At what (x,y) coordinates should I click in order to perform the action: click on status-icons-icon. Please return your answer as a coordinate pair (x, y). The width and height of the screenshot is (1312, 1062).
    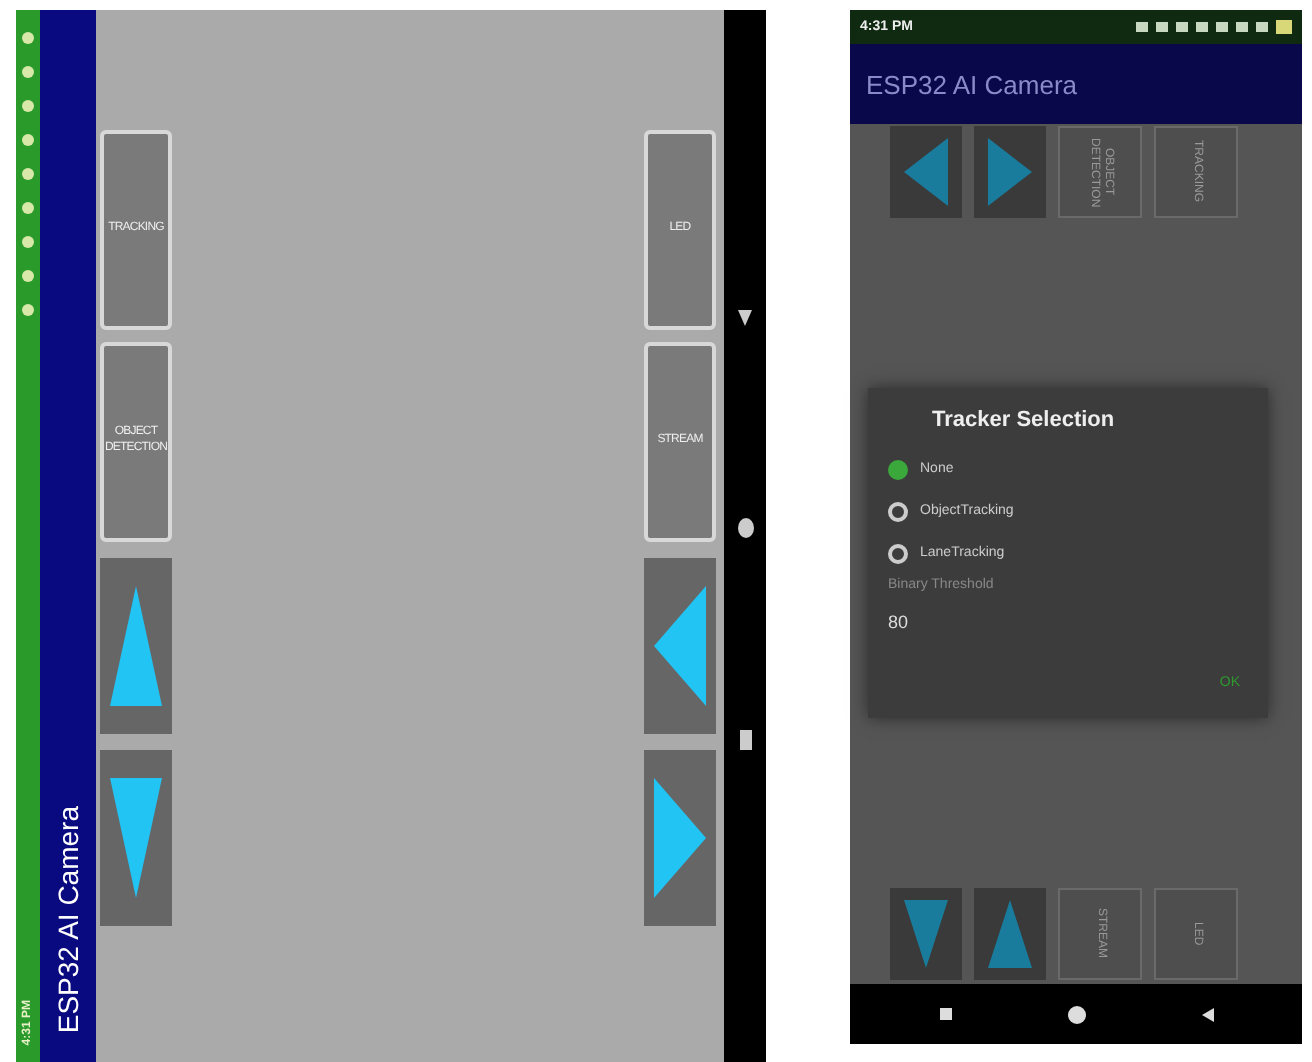
    Looking at the image, I should click on (1214, 27).